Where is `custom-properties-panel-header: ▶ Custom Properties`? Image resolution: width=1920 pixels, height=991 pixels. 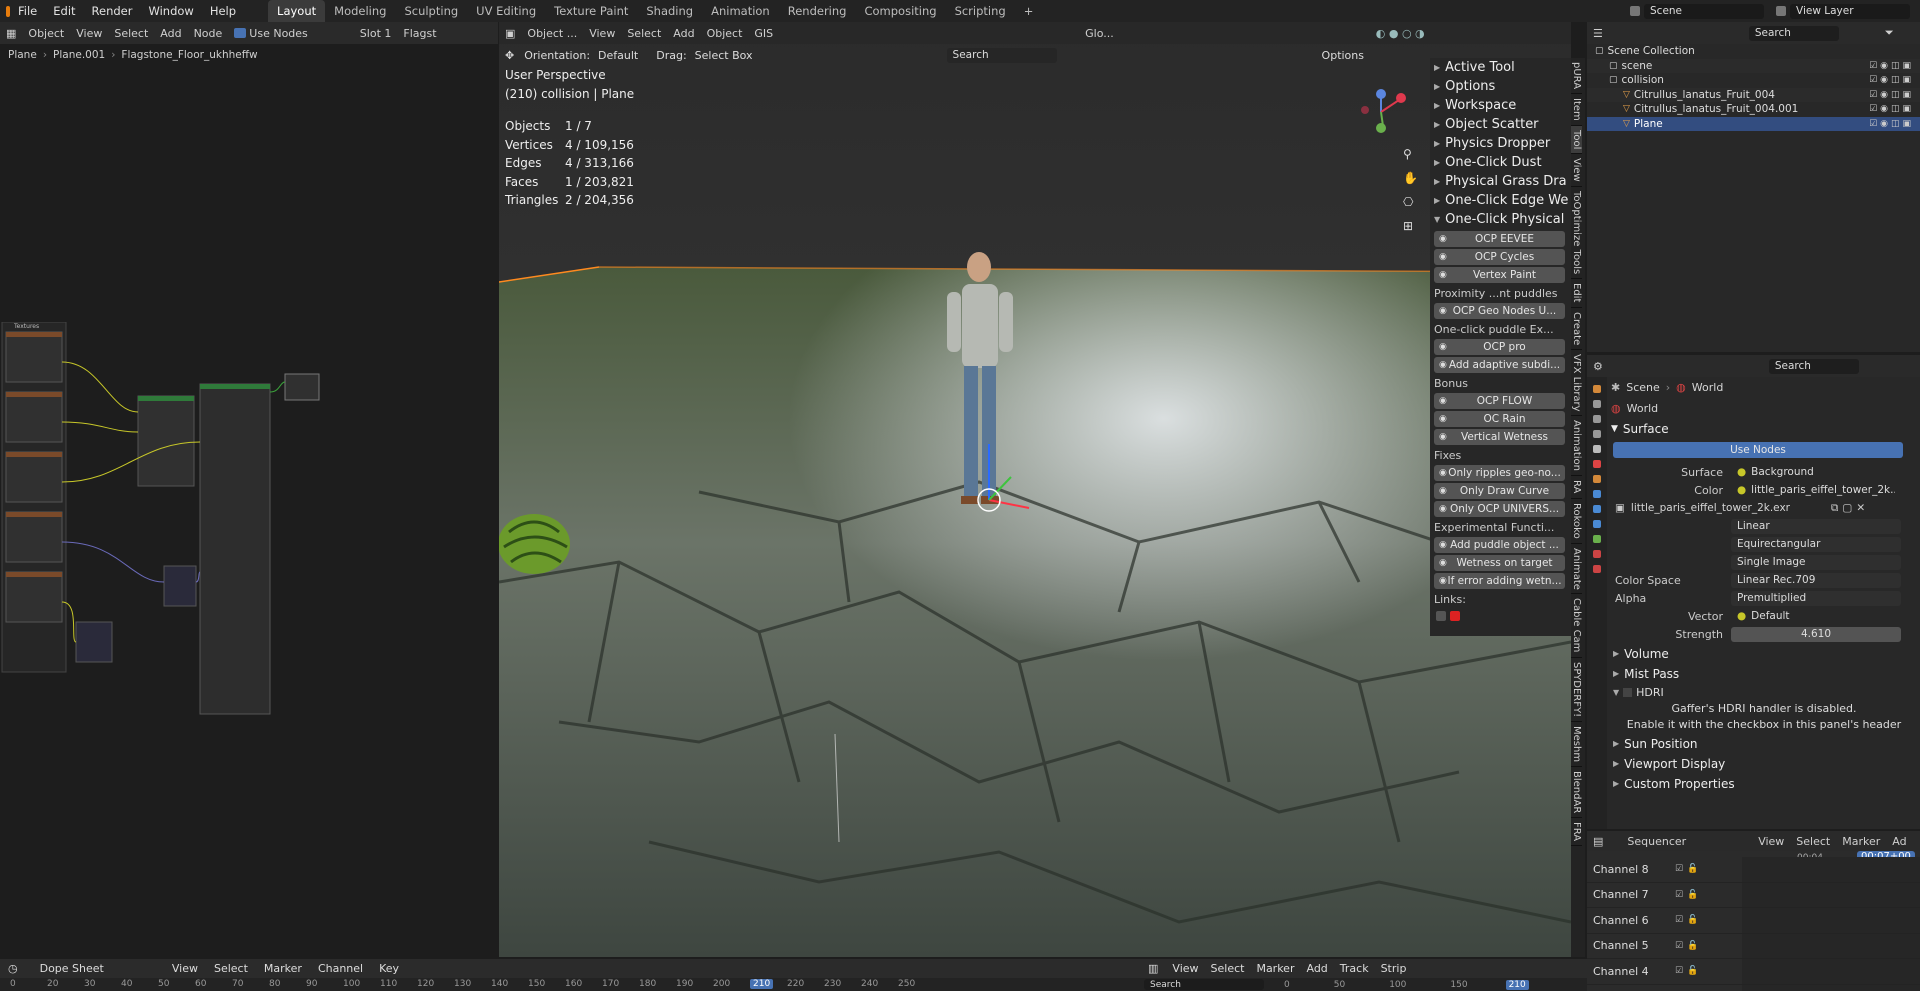
custom-properties-panel-header: ▶ Custom Properties is located at coordinates (1764, 783).